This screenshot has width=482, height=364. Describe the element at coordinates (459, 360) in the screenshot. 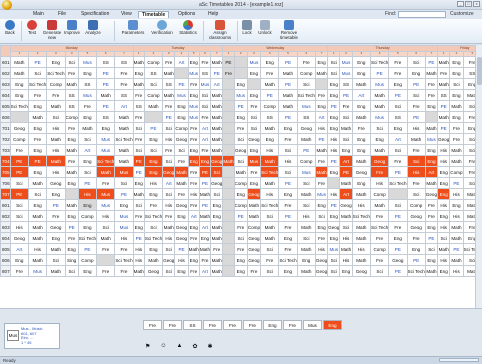

I see `zoom-slider` at that location.